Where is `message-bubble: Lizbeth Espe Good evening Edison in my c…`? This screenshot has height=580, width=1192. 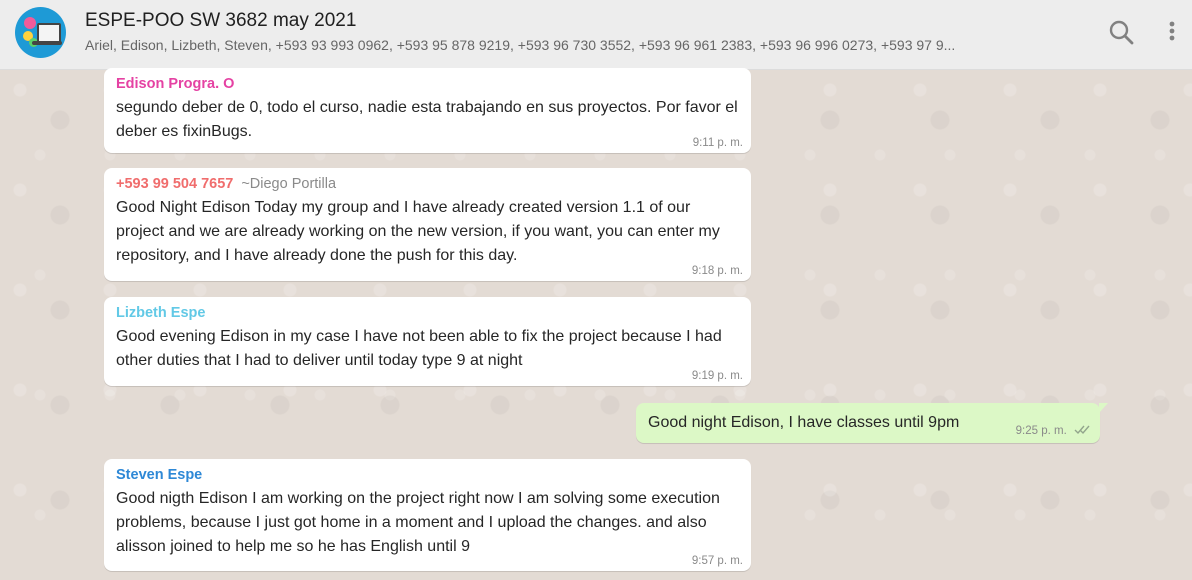
message-bubble: Lizbeth Espe Good evening Edison in my c… is located at coordinates (427, 341).